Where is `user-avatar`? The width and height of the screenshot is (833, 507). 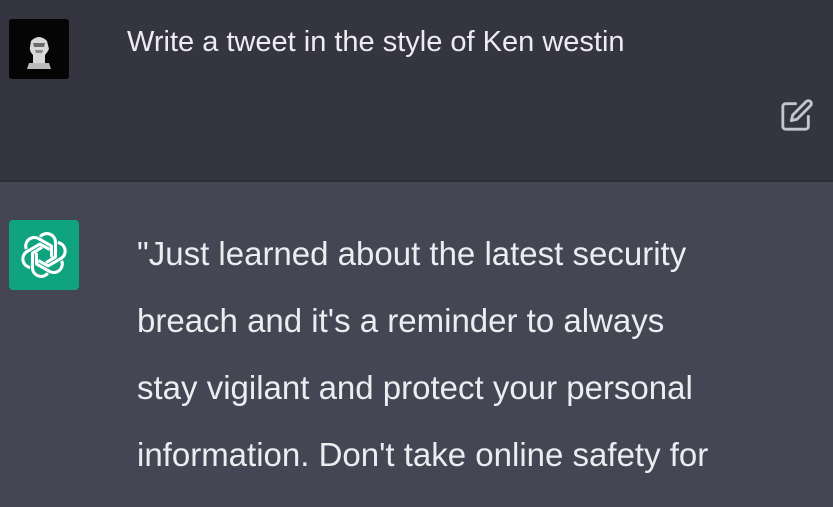 user-avatar is located at coordinates (39, 49).